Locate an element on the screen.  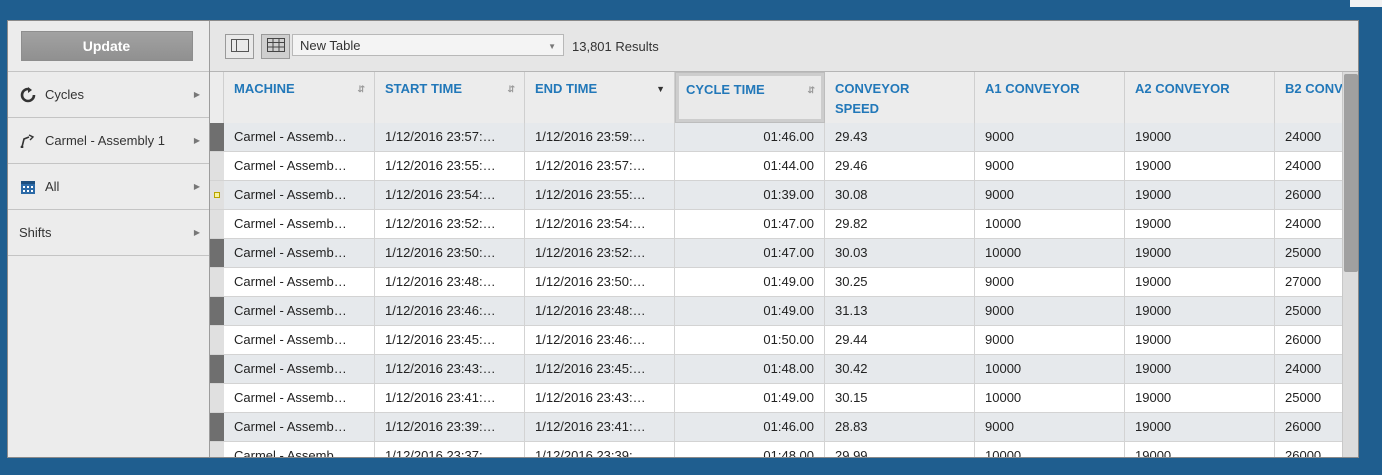
chevron-right-icon: ▶ is located at coordinates (196, 140).